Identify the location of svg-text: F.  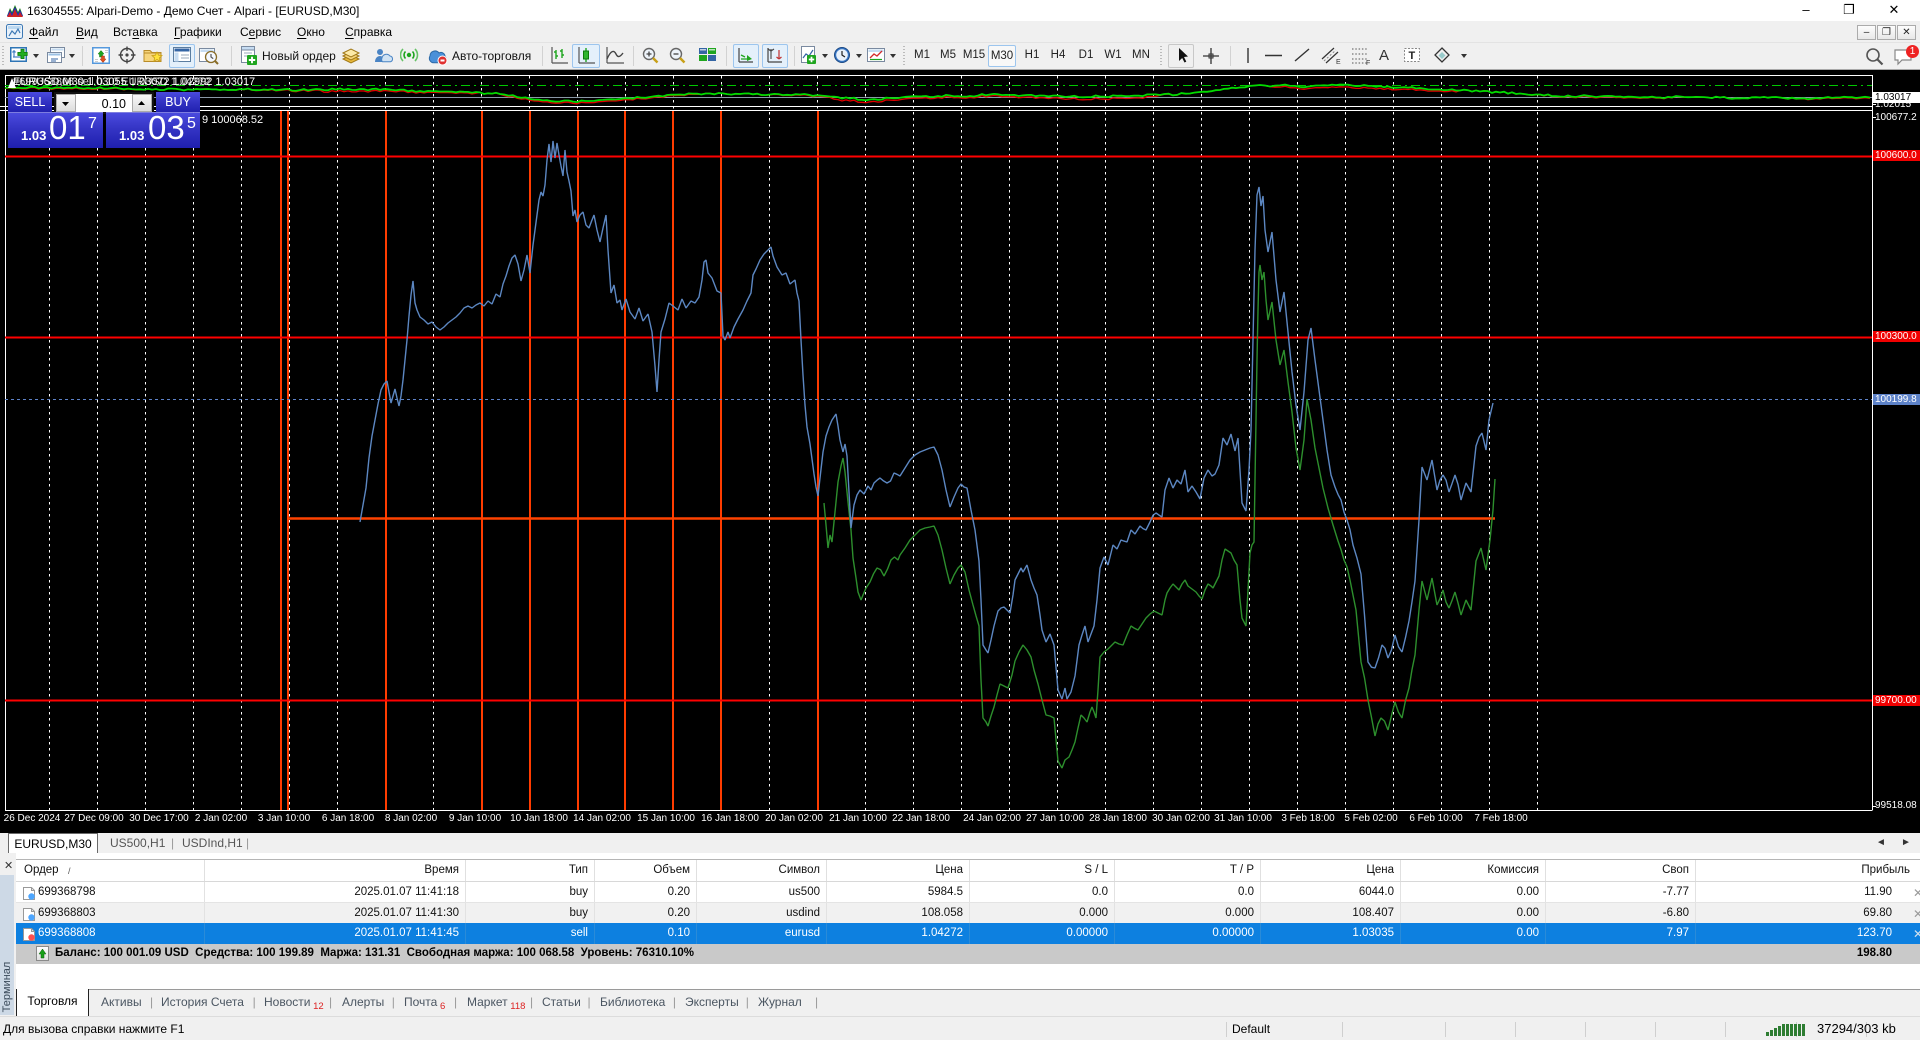
(1368, 63).